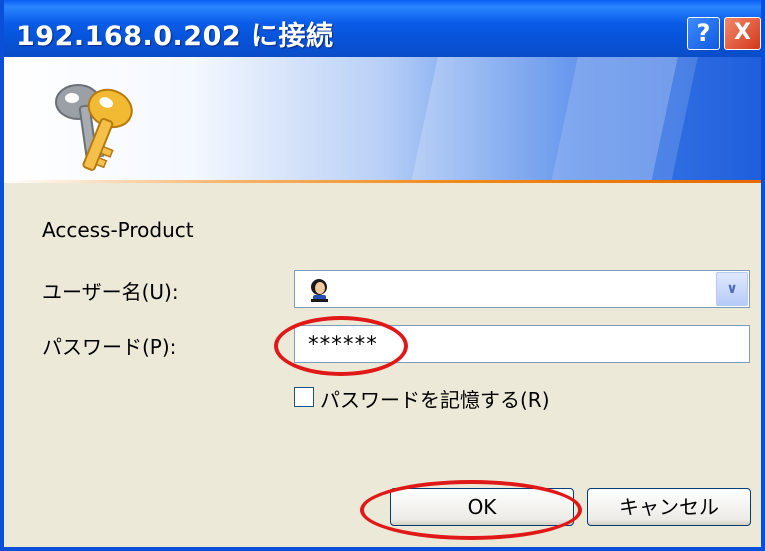 Image resolution: width=765 pixels, height=551 pixels. I want to click on password-value: ******, so click(342, 344).